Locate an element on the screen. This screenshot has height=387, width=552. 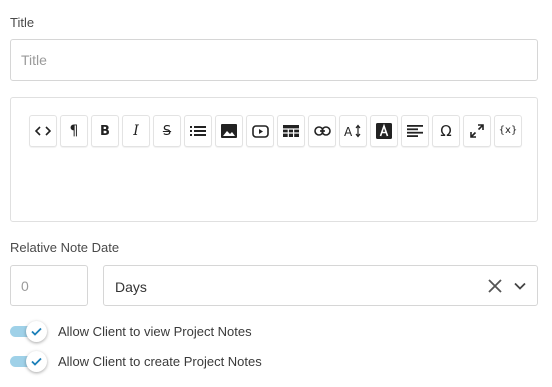
bold-icon: B is located at coordinates (105, 131).